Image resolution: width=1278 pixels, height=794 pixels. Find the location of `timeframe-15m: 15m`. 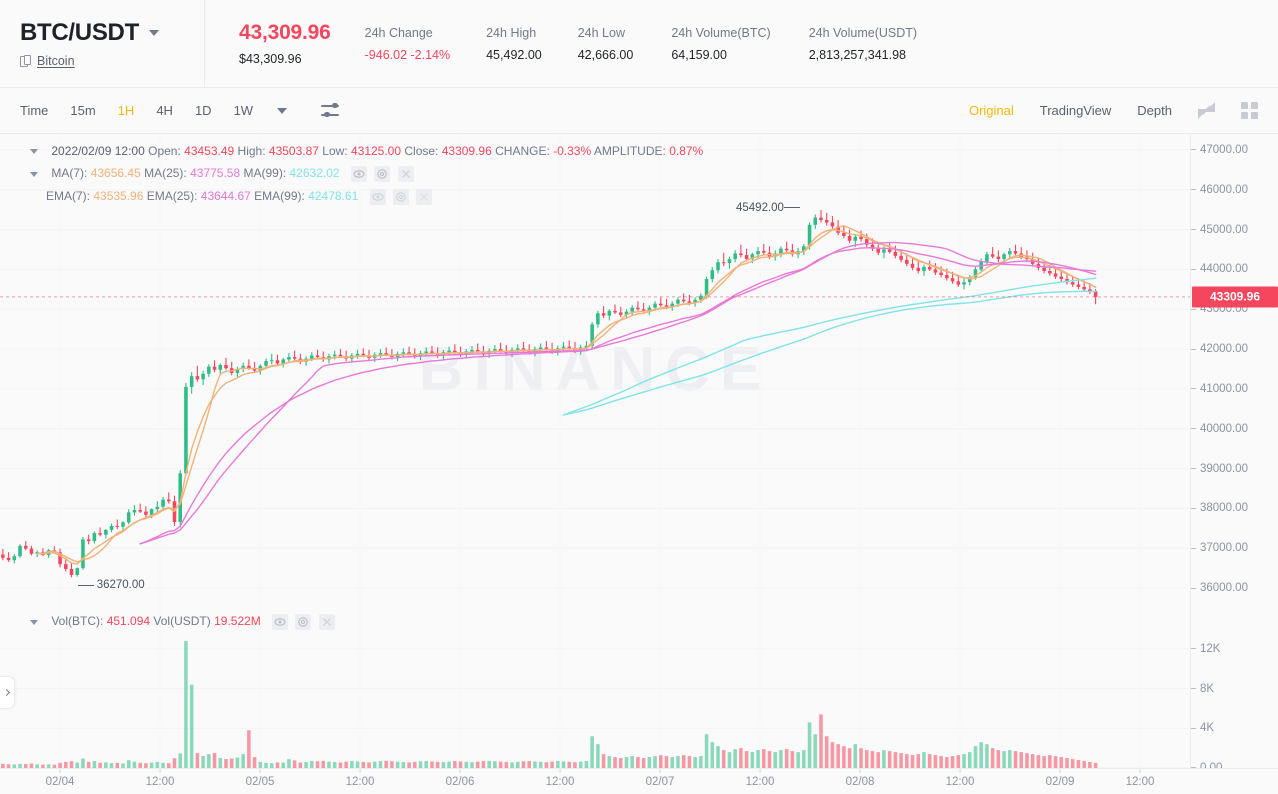

timeframe-15m: 15m is located at coordinates (82, 110).